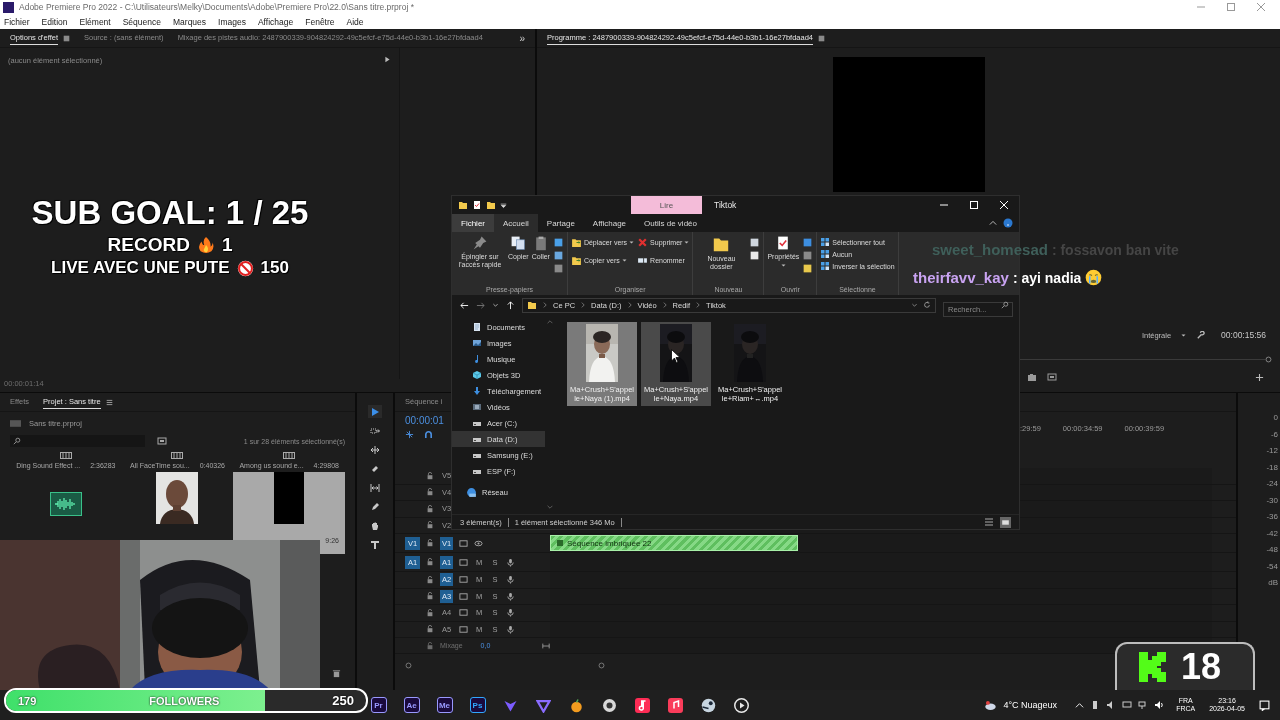 This screenshot has height=720, width=1280. Describe the element at coordinates (609, 223) in the screenshot. I see `ribbon-tab: Affichage` at that location.